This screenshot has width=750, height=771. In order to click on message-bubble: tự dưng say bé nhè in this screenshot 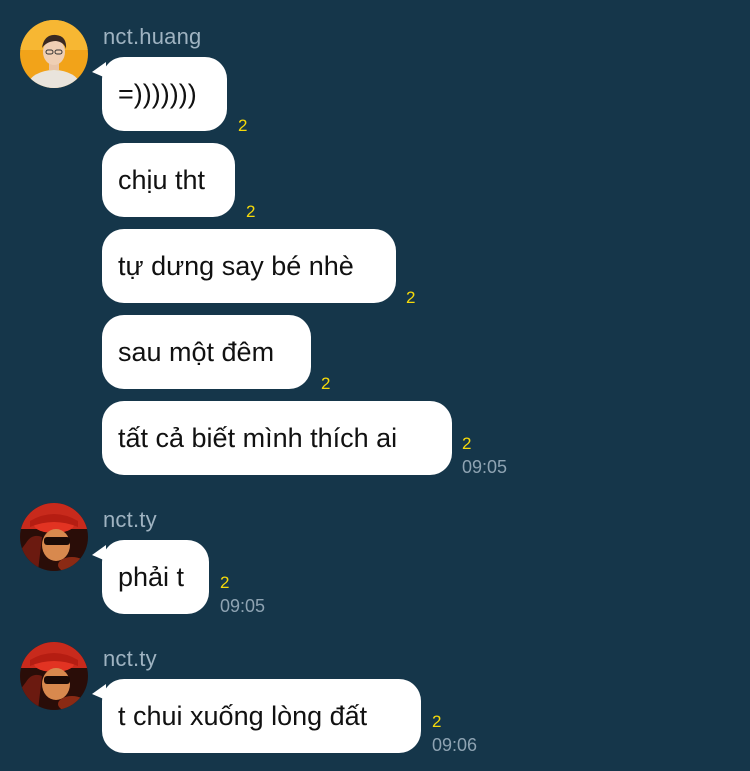, I will do `click(249, 266)`.